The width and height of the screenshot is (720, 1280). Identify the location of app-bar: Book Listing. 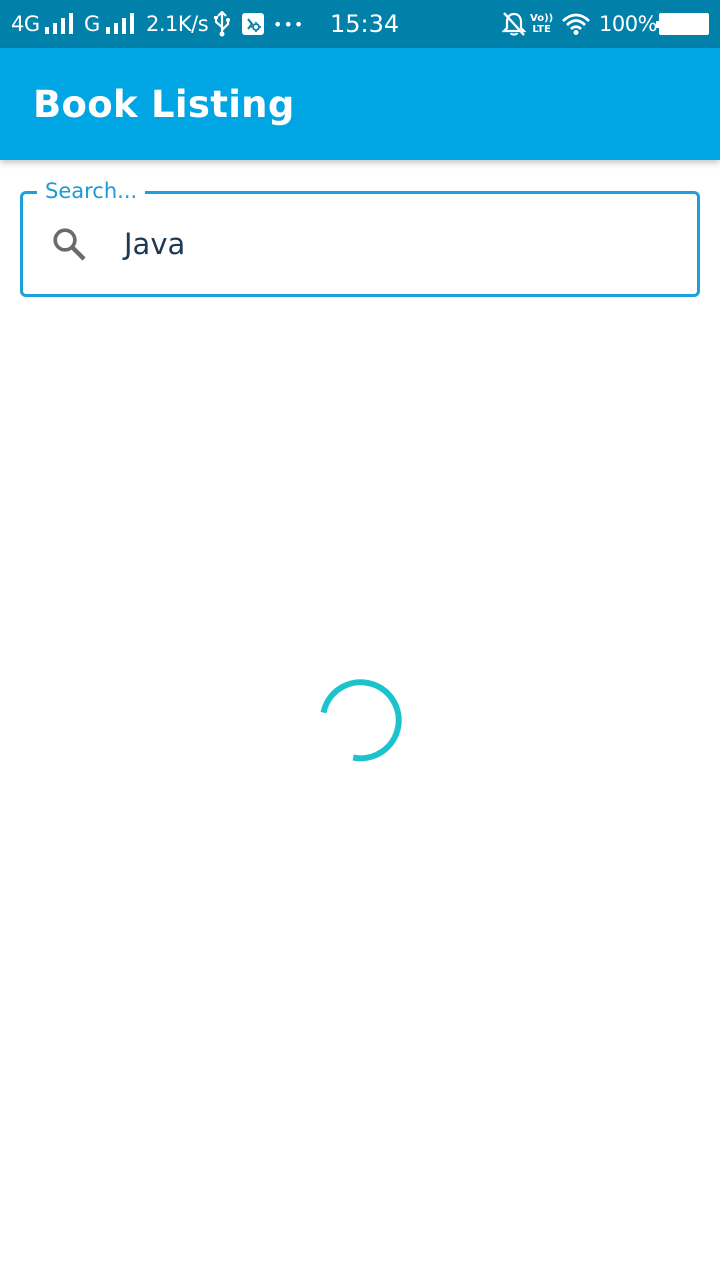
(360, 104).